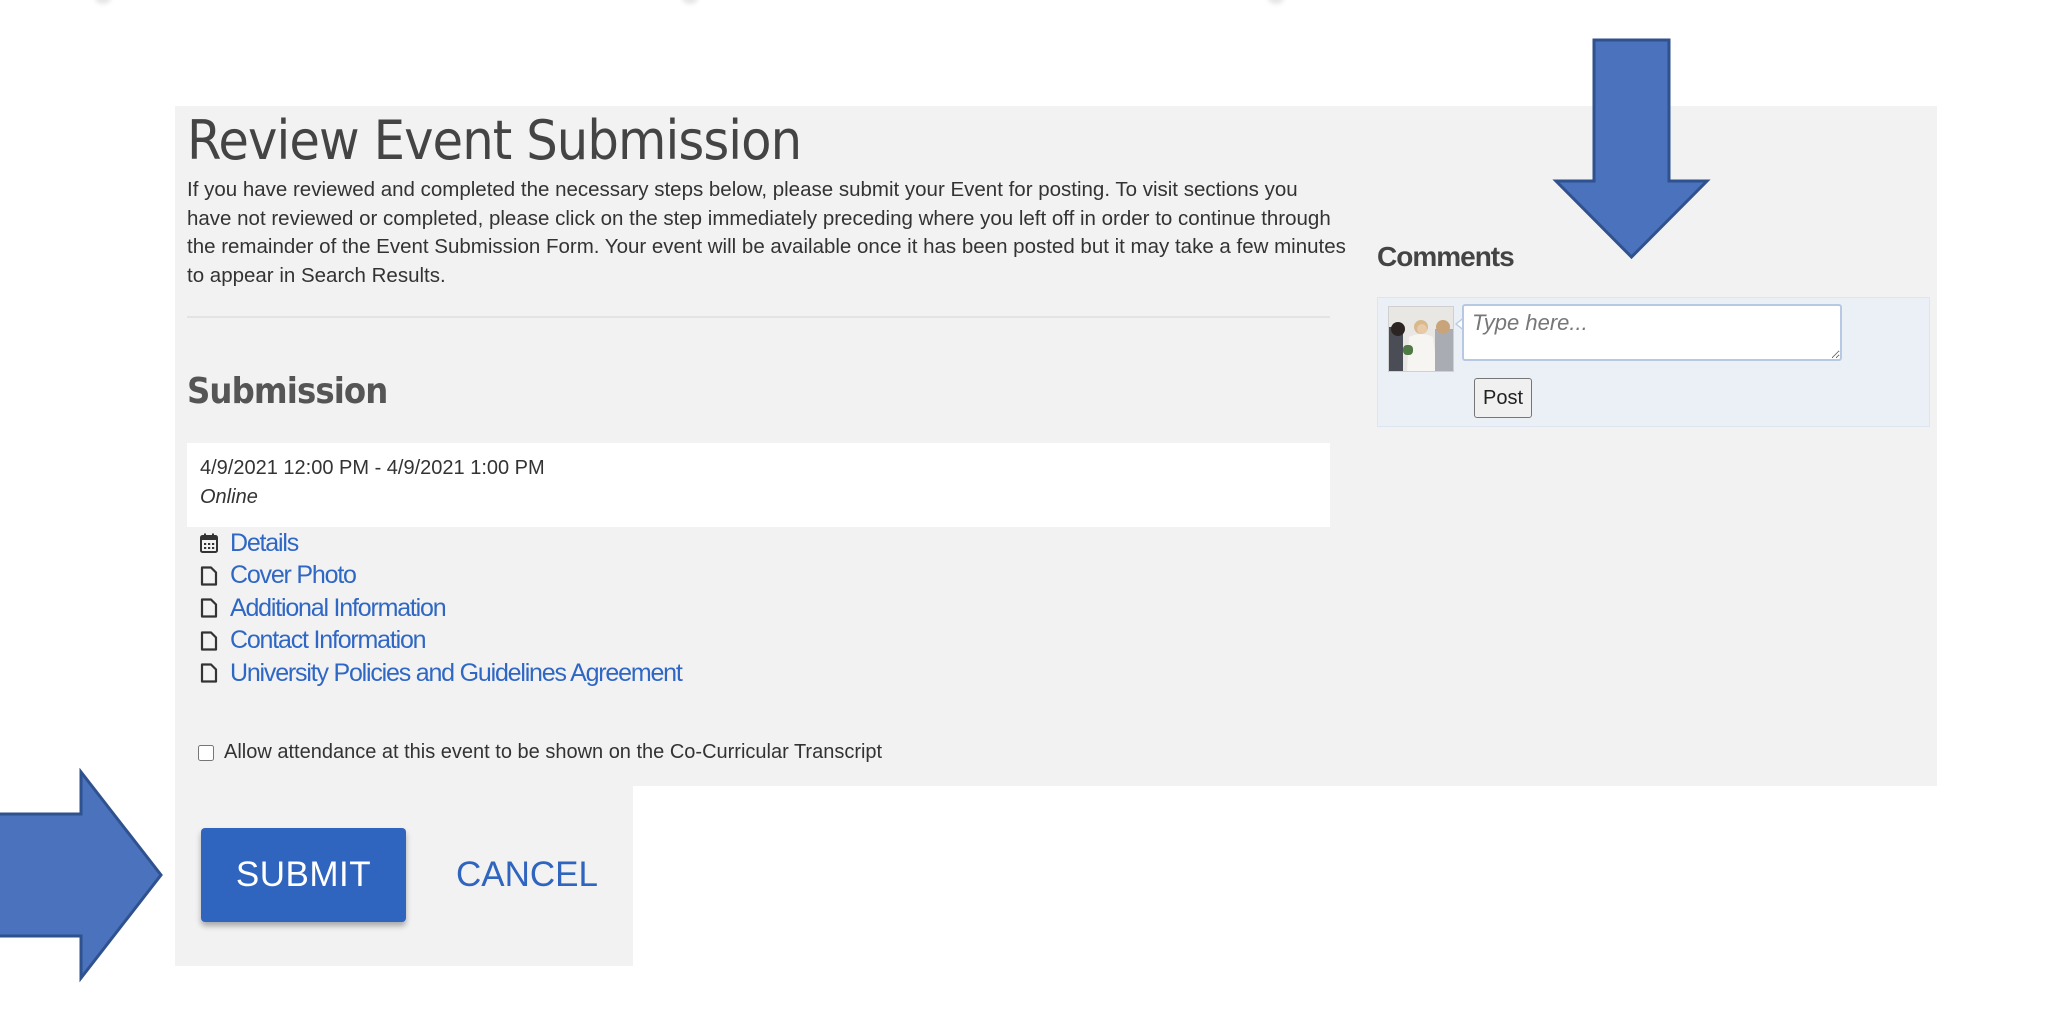  I want to click on annotation-arrow-down-icon, so click(1631, 149).